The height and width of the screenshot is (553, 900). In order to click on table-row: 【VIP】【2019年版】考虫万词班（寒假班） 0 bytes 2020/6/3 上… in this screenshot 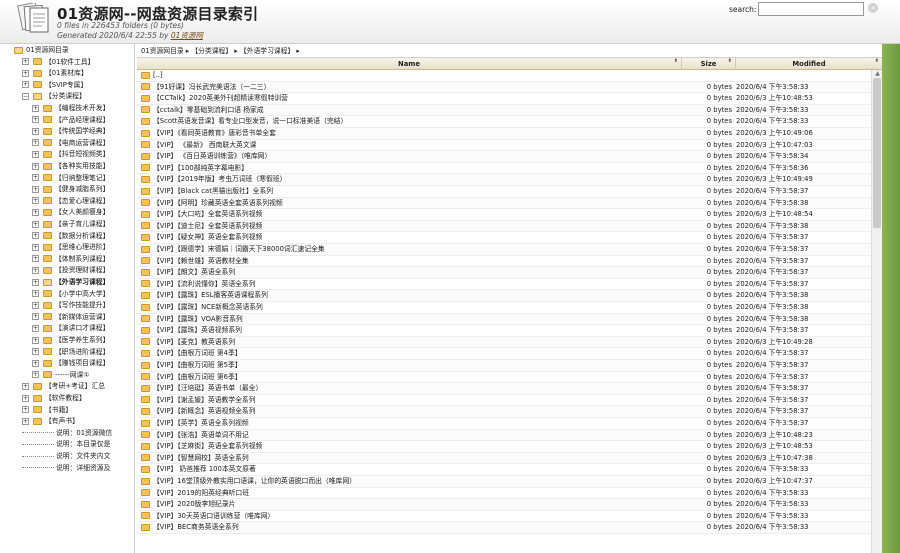, I will do `click(504, 180)`.